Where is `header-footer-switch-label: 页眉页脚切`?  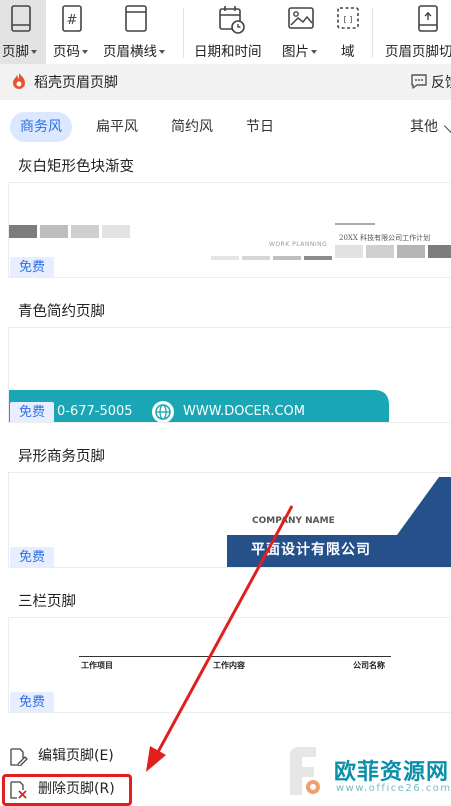
header-footer-switch-label: 页眉页脚切 is located at coordinates (418, 52).